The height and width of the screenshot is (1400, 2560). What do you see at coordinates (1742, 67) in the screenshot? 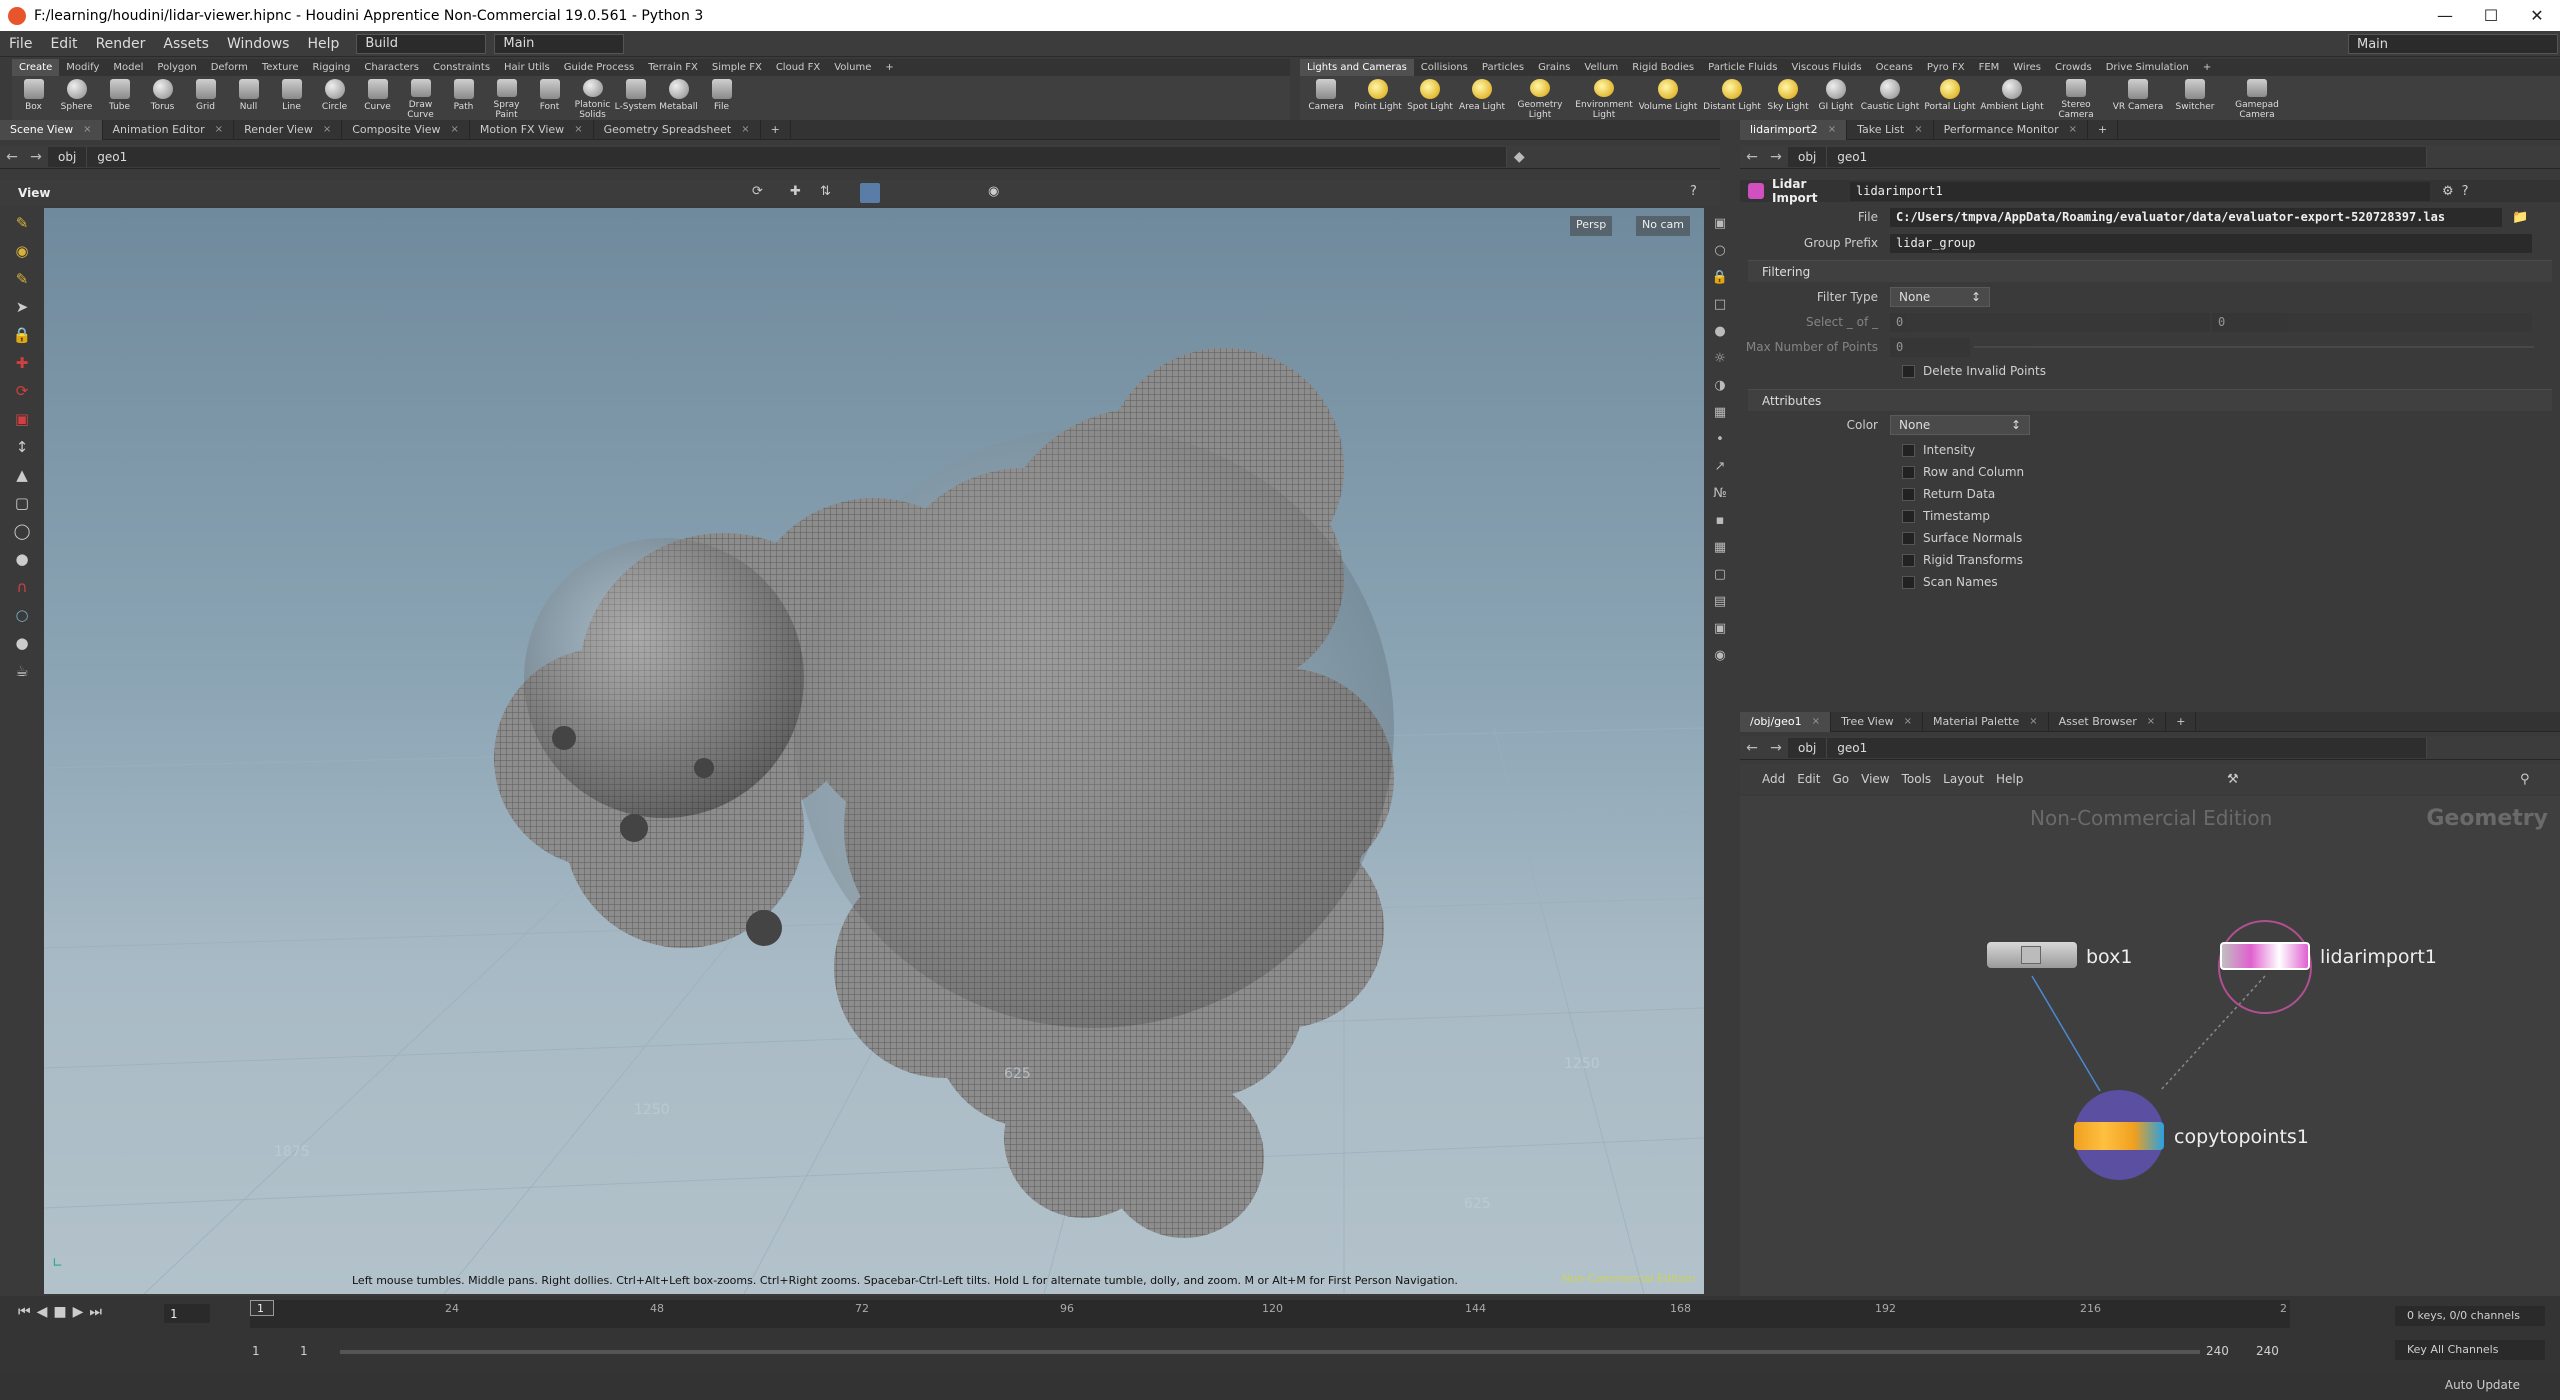
I see `shelf-tab: Particle Fluids` at bounding box center [1742, 67].